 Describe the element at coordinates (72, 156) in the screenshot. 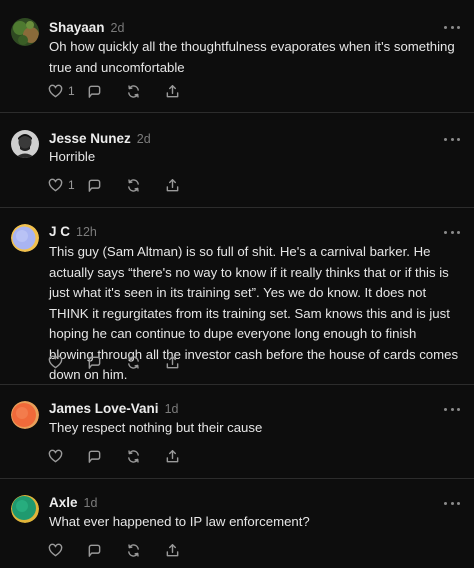

I see `comment-text: Horrible` at that location.